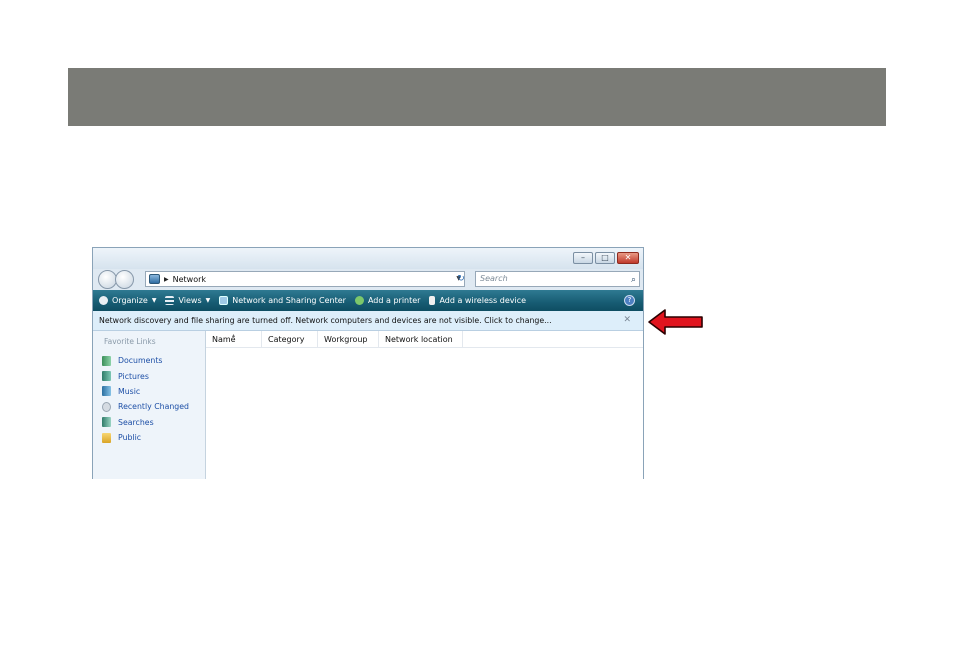 The height and width of the screenshot is (664, 954). Describe the element at coordinates (106, 376) in the screenshot. I see `pictures-icon` at that location.